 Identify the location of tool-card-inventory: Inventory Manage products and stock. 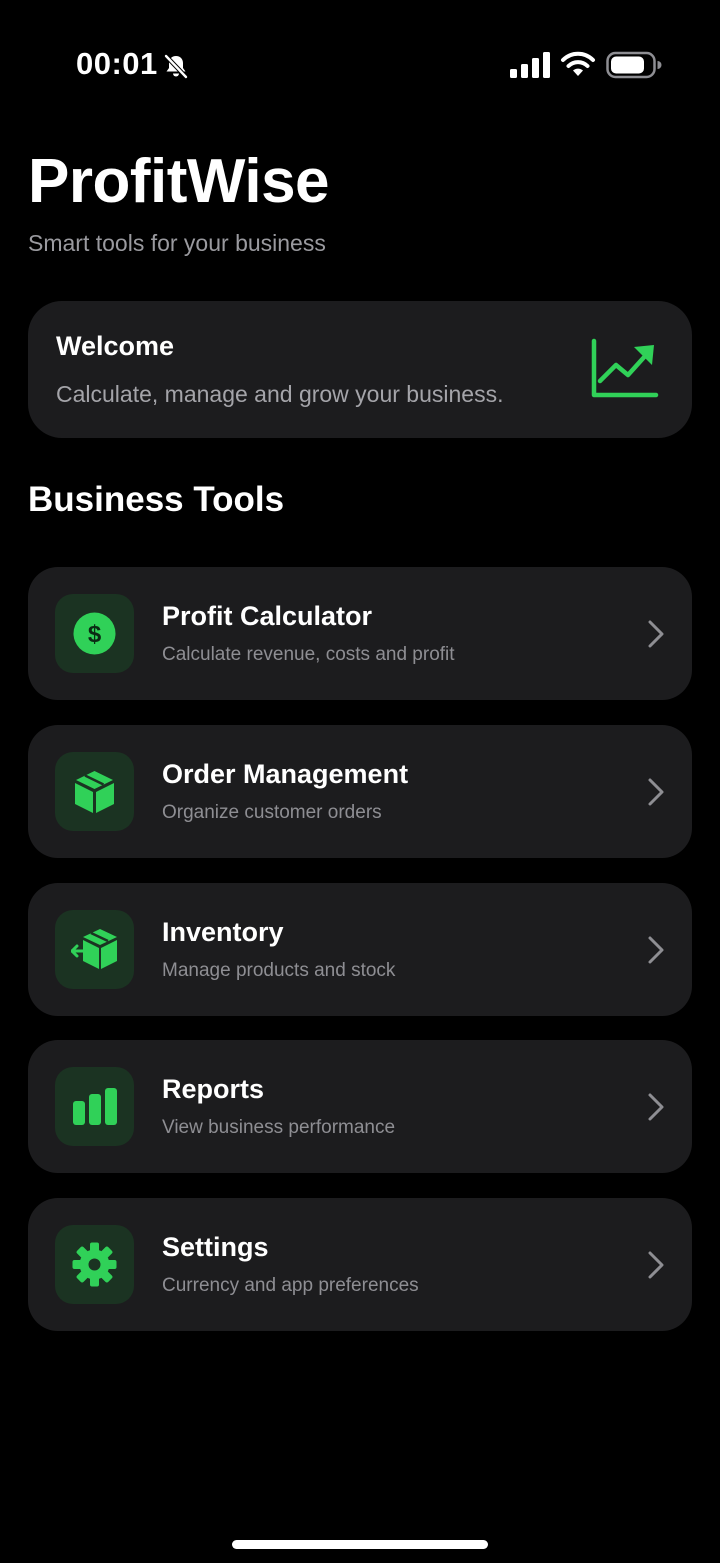
(360, 949).